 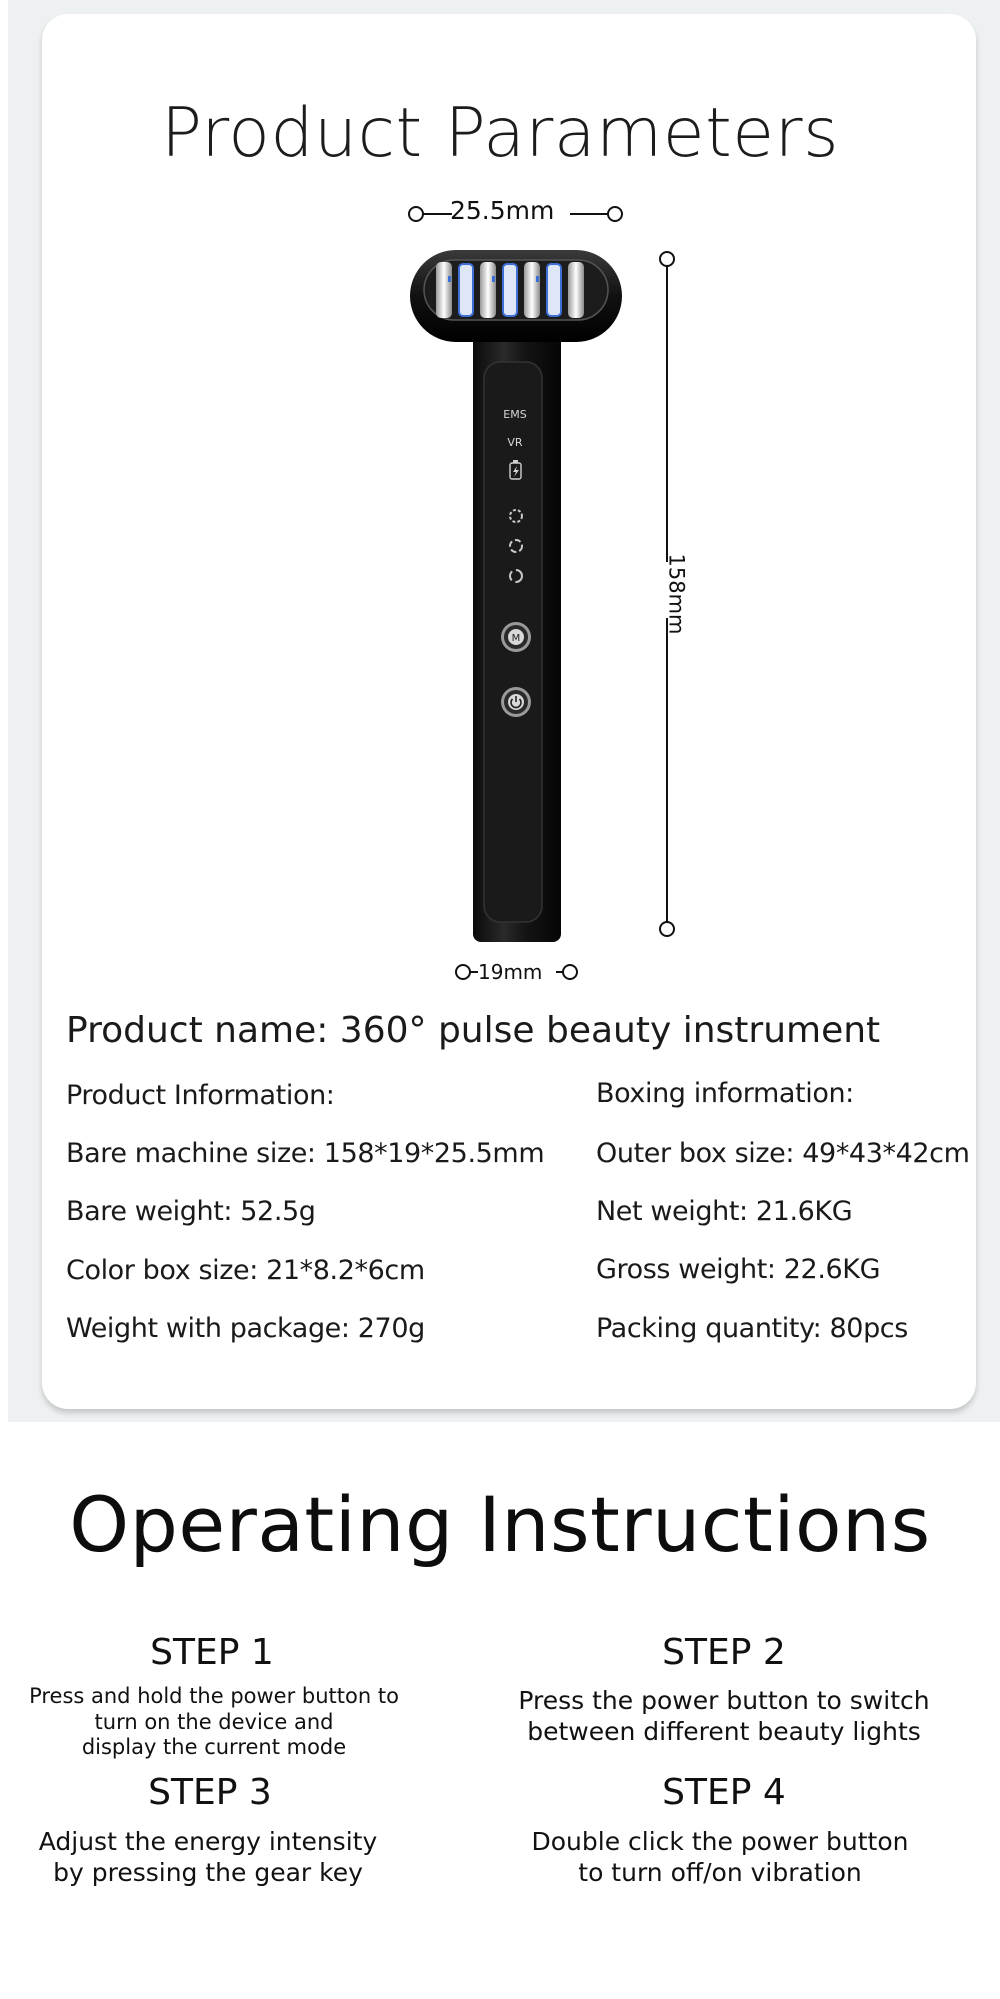 What do you see at coordinates (500, 1524) in the screenshot?
I see `instructions-title: Operating Instructions` at bounding box center [500, 1524].